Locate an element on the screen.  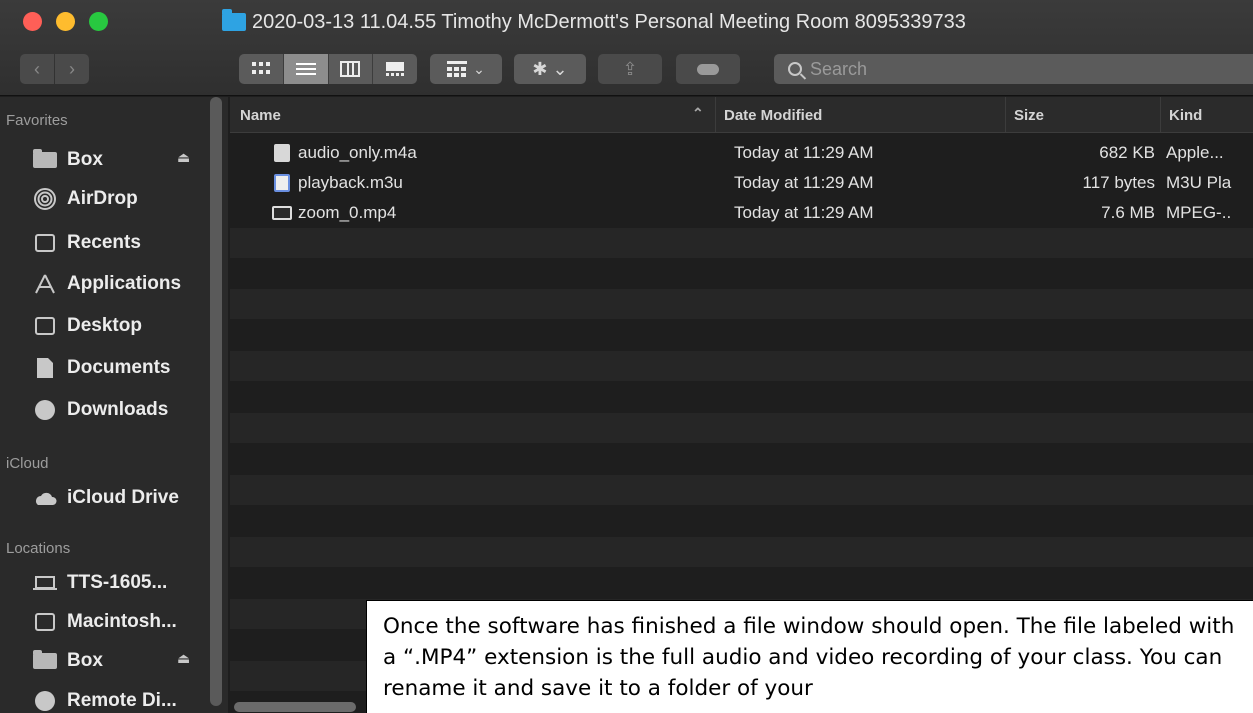
list-view-button is located at coordinates (306, 69).